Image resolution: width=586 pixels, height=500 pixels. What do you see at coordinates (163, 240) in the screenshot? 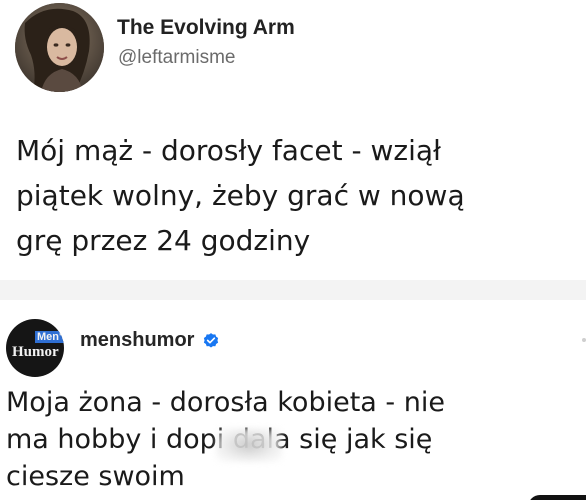
I see `tweet-text-line: grę przez 24 godziny` at bounding box center [163, 240].